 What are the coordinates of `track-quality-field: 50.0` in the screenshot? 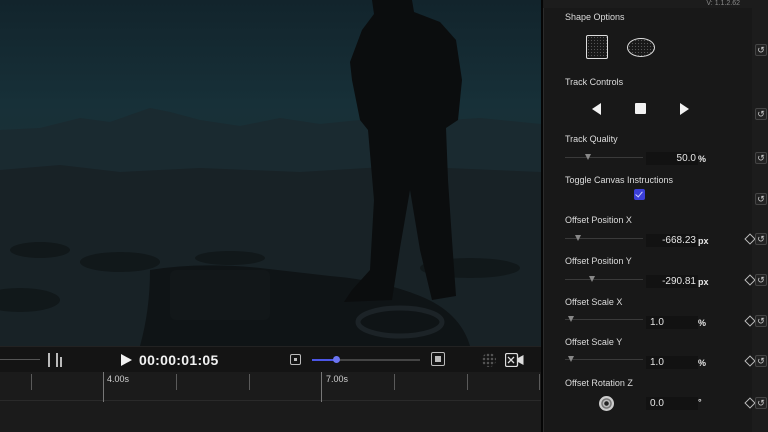 It's located at (672, 158).